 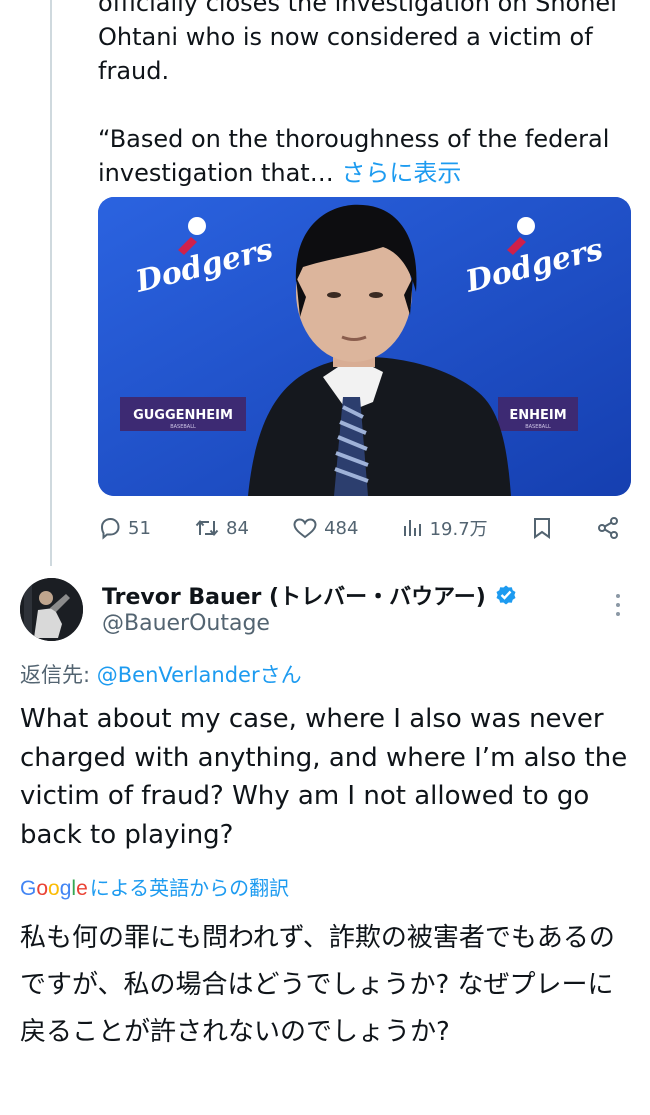 What do you see at coordinates (506, 595) in the screenshot?
I see `verified-badge-icon` at bounding box center [506, 595].